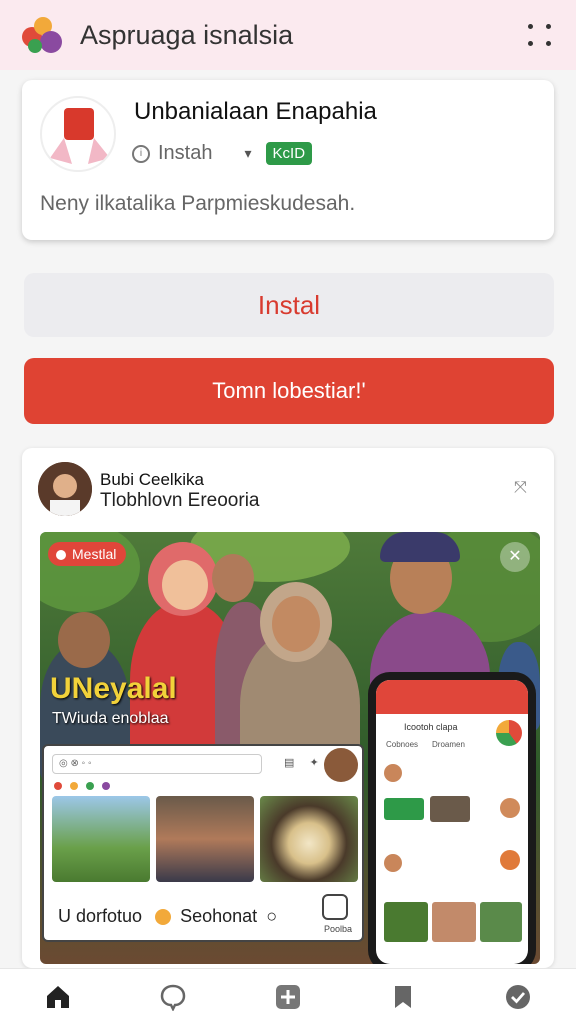 The width and height of the screenshot is (576, 1024). Describe the element at coordinates (403, 997) in the screenshot. I see `bookmark-icon` at that location.